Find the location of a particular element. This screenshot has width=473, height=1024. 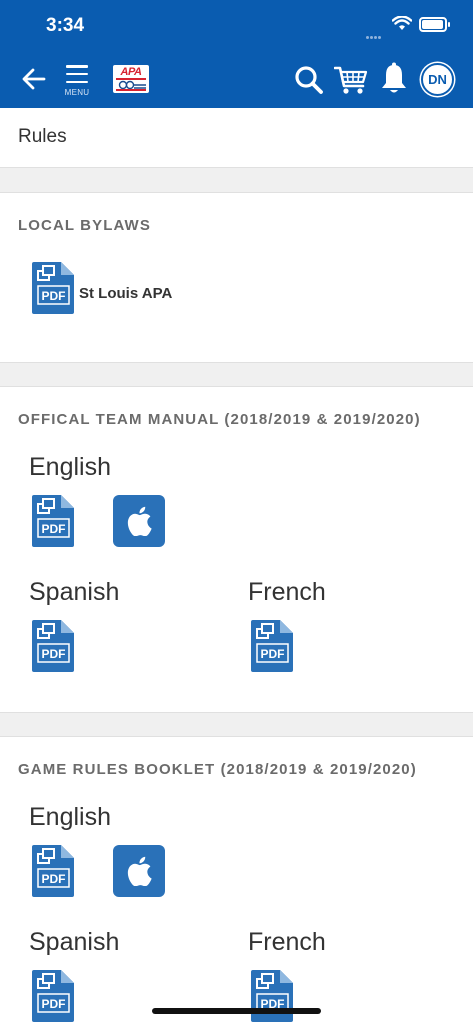

home-indicator is located at coordinates (236, 1011).